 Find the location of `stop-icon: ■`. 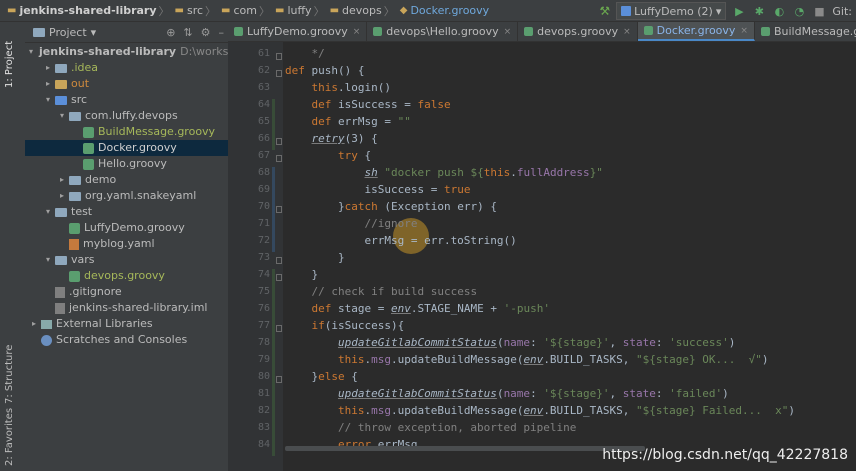

stop-icon: ■ is located at coordinates (819, 11).